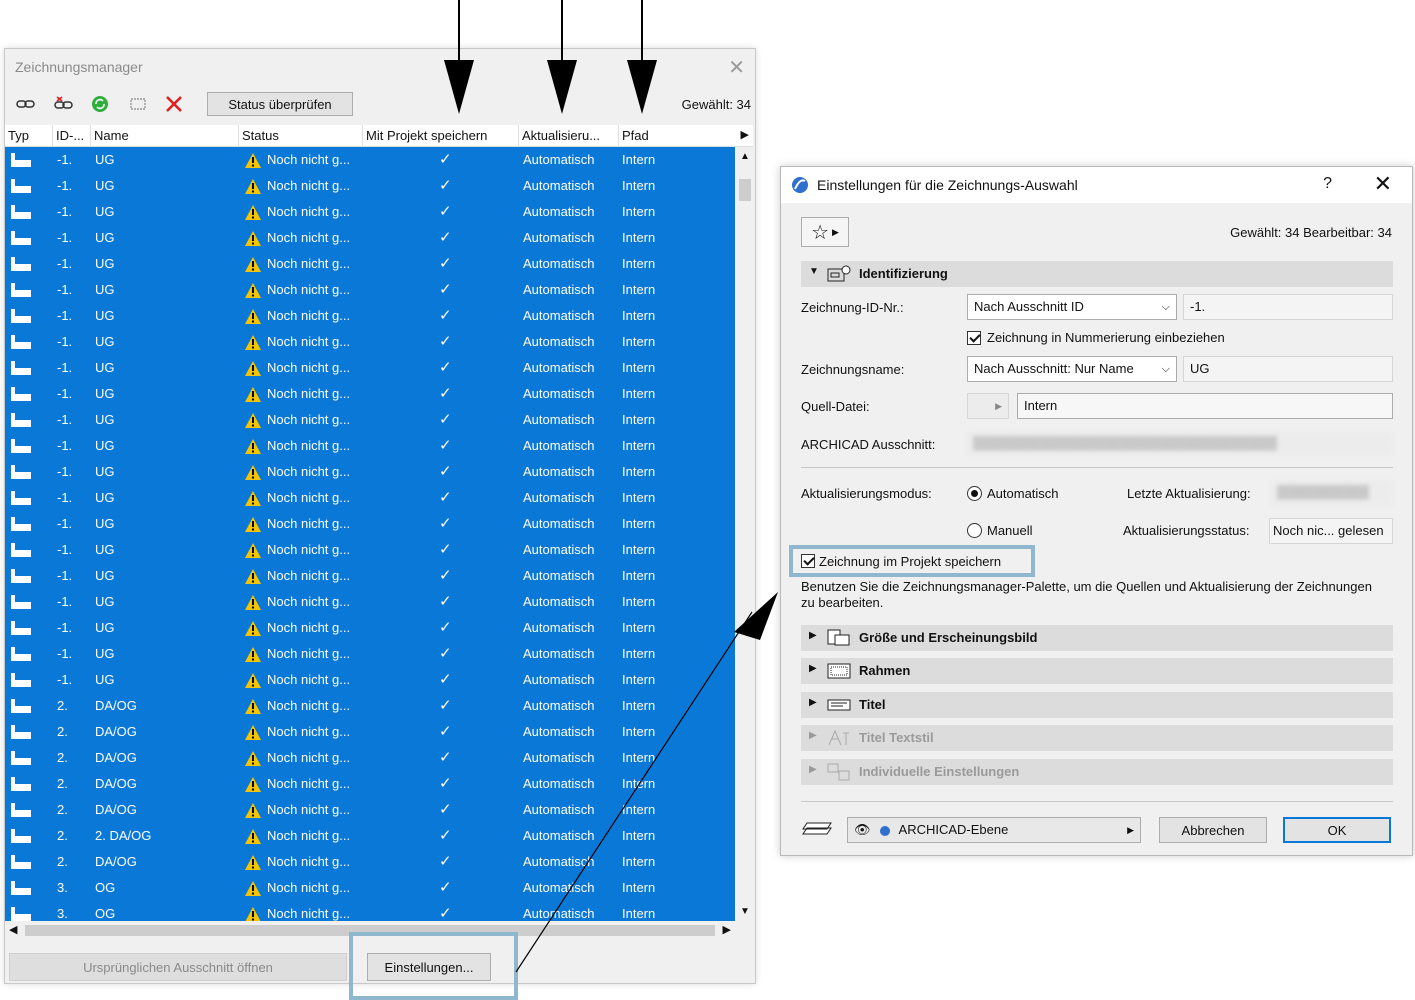 The width and height of the screenshot is (1415, 1000). What do you see at coordinates (1097, 638) in the screenshot?
I see `section-größe-und-erscheinungsbild: ▶ Größe und Erscheinungsbild` at bounding box center [1097, 638].